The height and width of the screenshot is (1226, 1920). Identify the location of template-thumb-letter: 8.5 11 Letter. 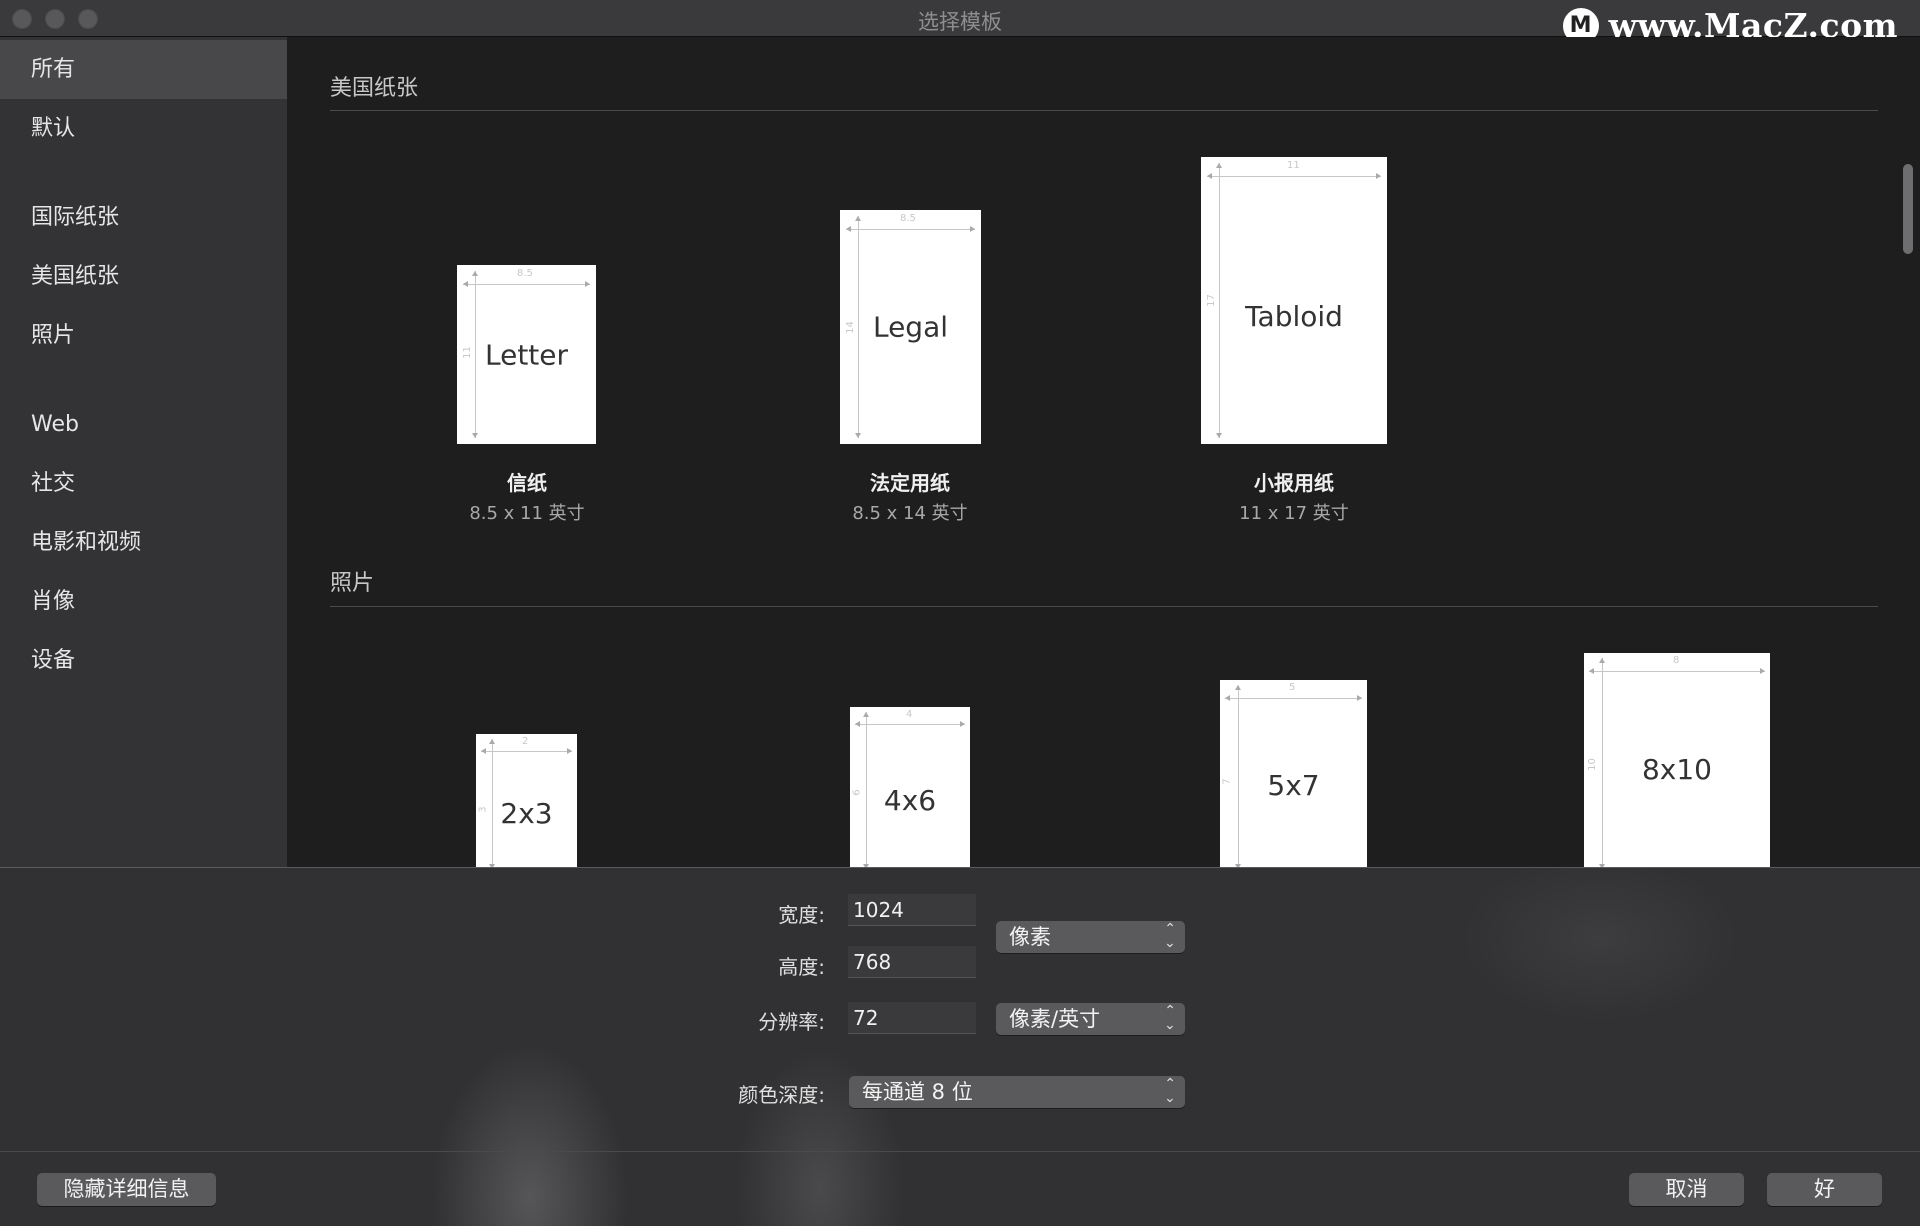
(526, 354).